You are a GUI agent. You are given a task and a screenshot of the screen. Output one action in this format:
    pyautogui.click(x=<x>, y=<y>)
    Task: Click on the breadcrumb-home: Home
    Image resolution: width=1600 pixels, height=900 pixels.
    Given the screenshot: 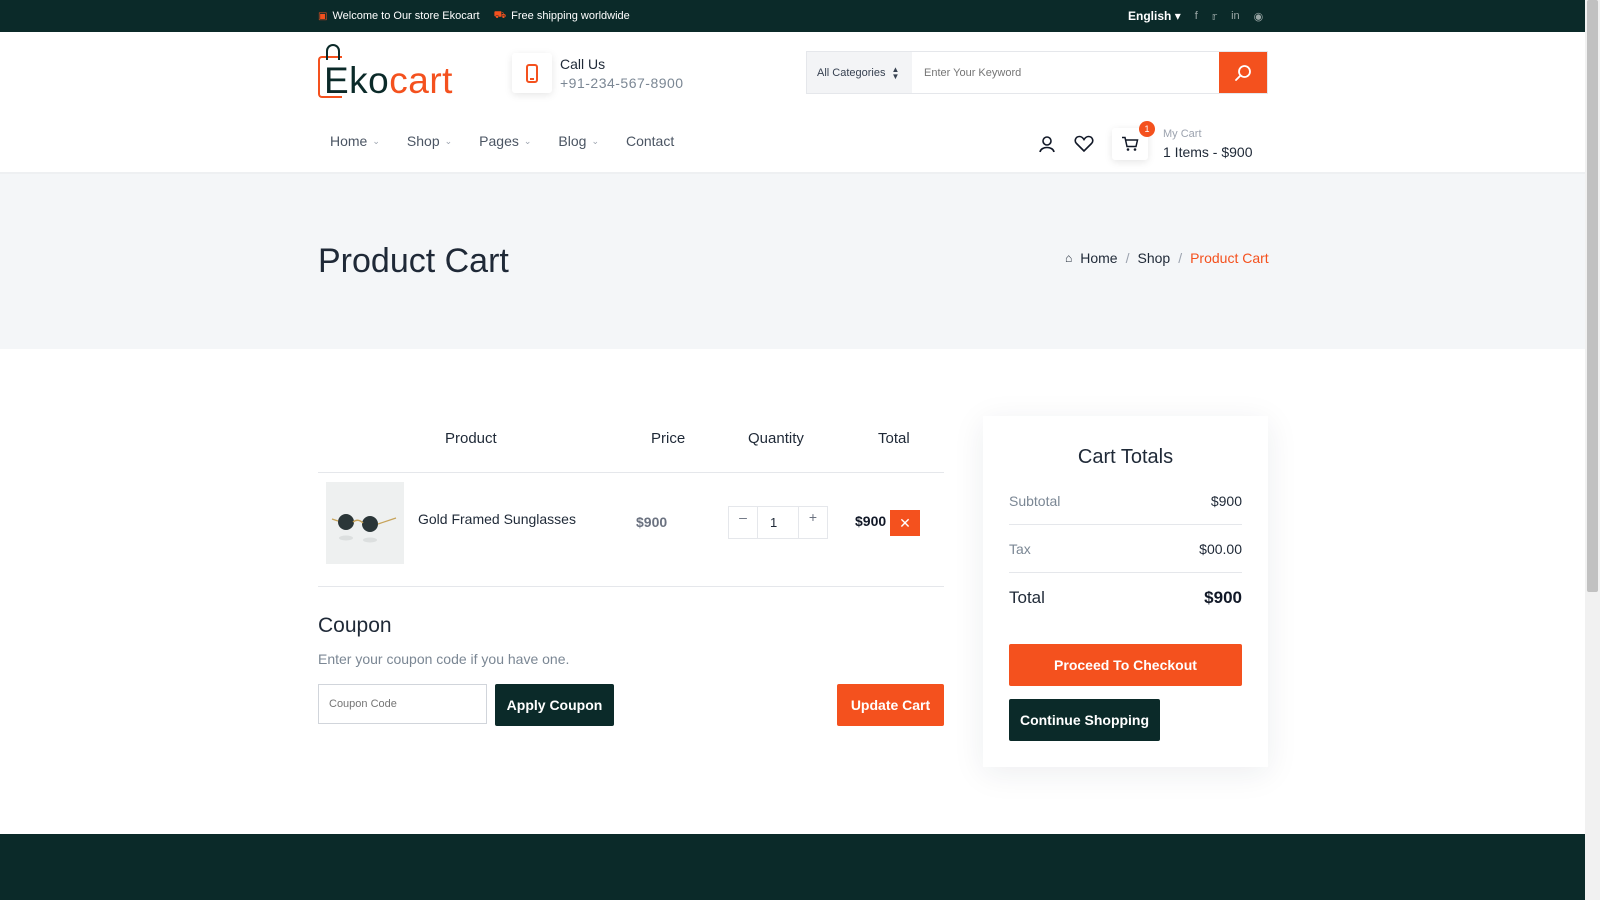 What is the action you would take?
    pyautogui.click(x=1098, y=258)
    